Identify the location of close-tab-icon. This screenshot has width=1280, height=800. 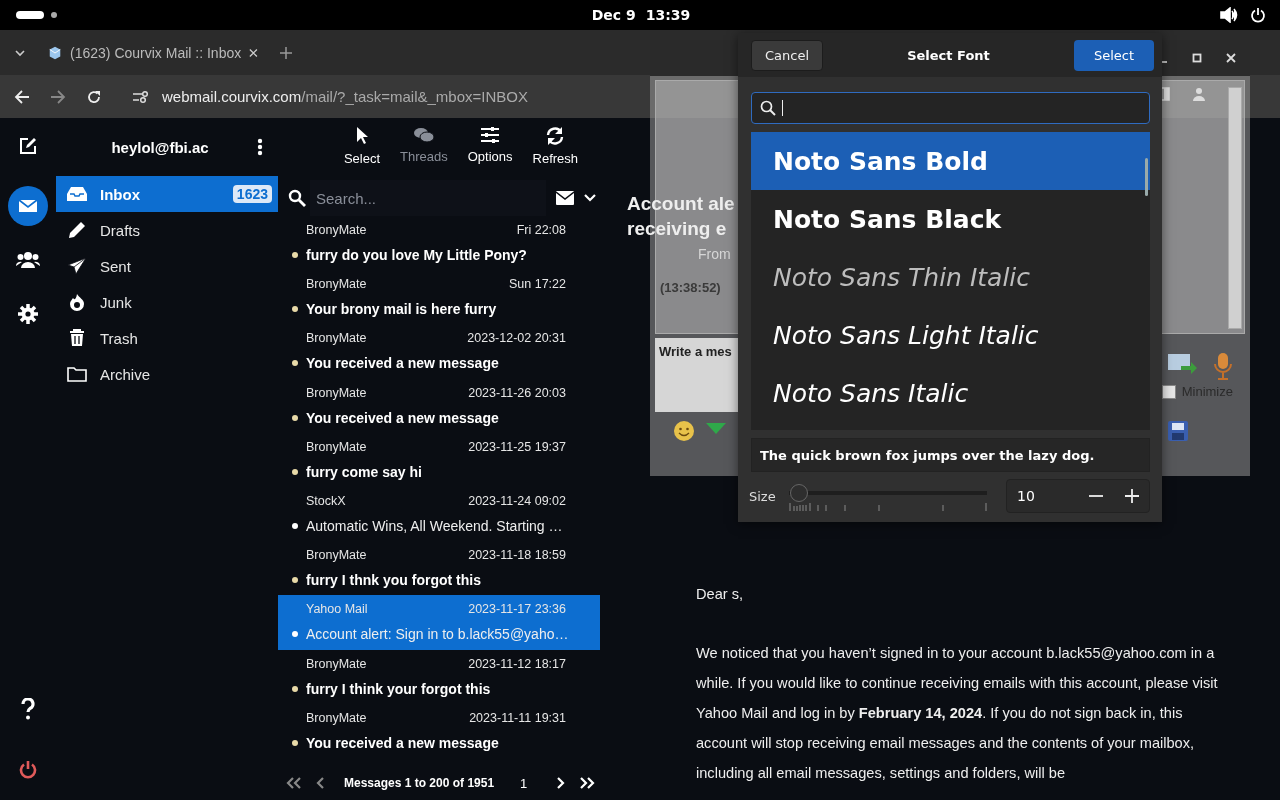
(253, 52).